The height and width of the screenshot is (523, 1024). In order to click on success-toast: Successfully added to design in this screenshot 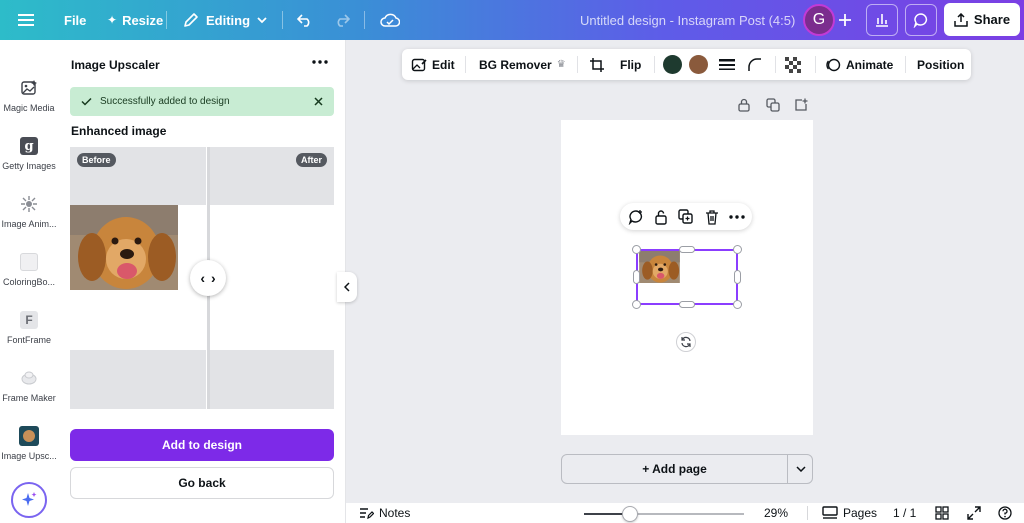, I will do `click(202, 101)`.